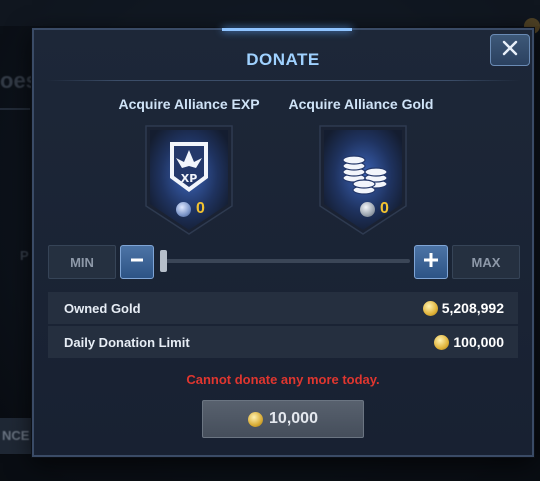 This screenshot has height=481, width=540. What do you see at coordinates (384, 208) in the screenshot?
I see `gold-count-value: 0` at bounding box center [384, 208].